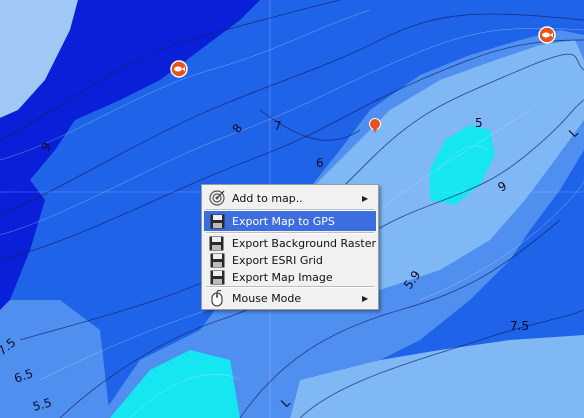 This screenshot has height=418, width=584. Describe the element at coordinates (519, 326) in the screenshot. I see `depth-label: 7.5` at that location.